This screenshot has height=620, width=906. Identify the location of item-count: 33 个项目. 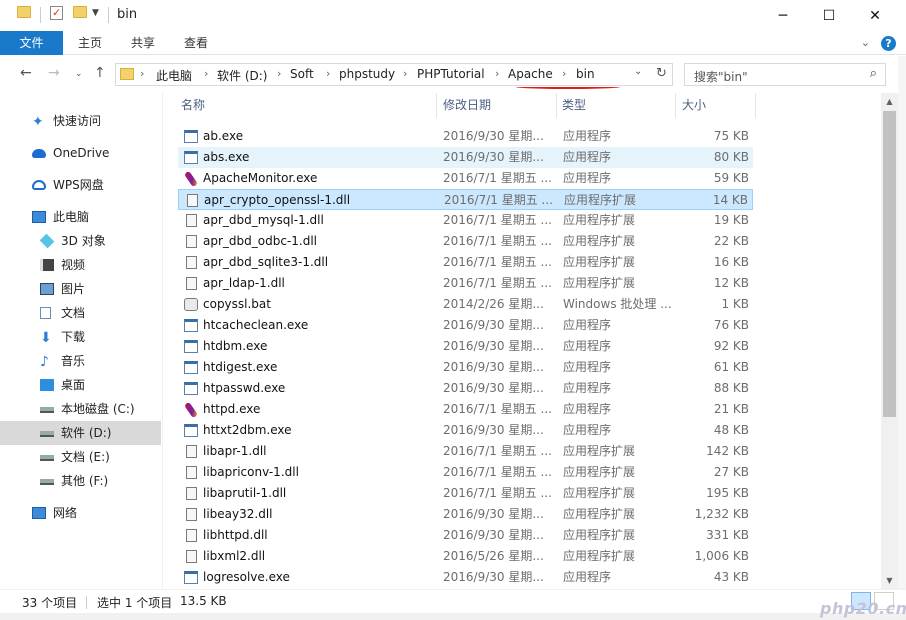
(50, 603).